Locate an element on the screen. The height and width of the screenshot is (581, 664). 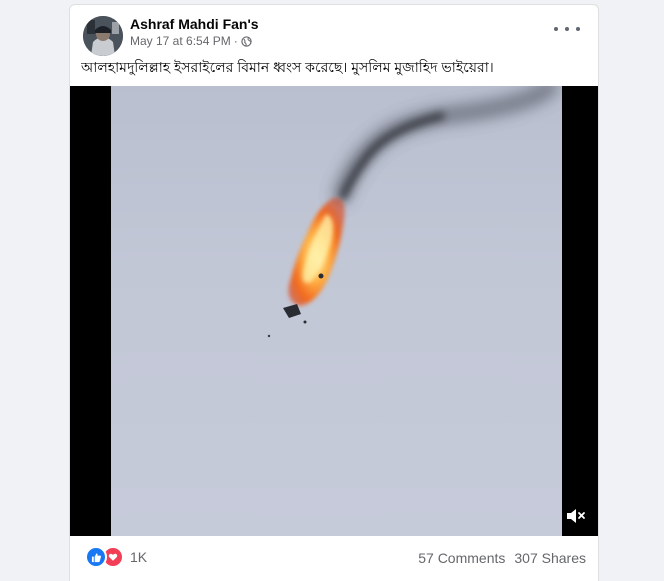
like-icon is located at coordinates (96, 557).